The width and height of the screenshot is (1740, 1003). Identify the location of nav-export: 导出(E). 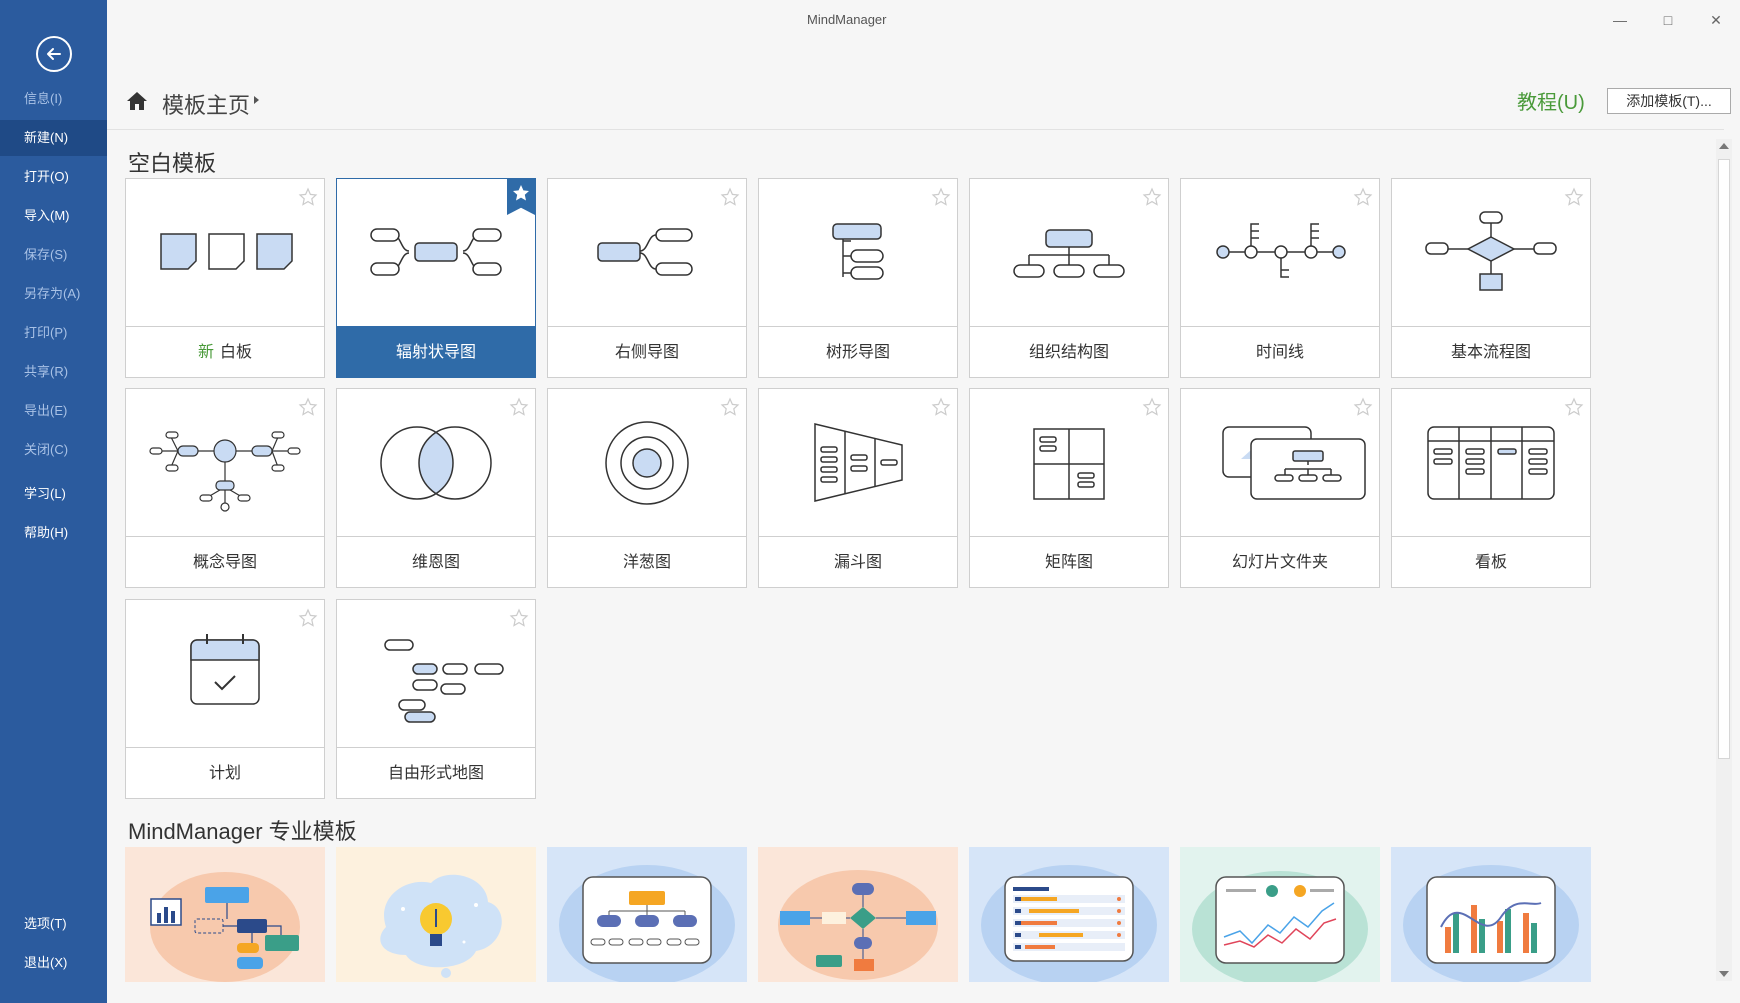
(53, 411).